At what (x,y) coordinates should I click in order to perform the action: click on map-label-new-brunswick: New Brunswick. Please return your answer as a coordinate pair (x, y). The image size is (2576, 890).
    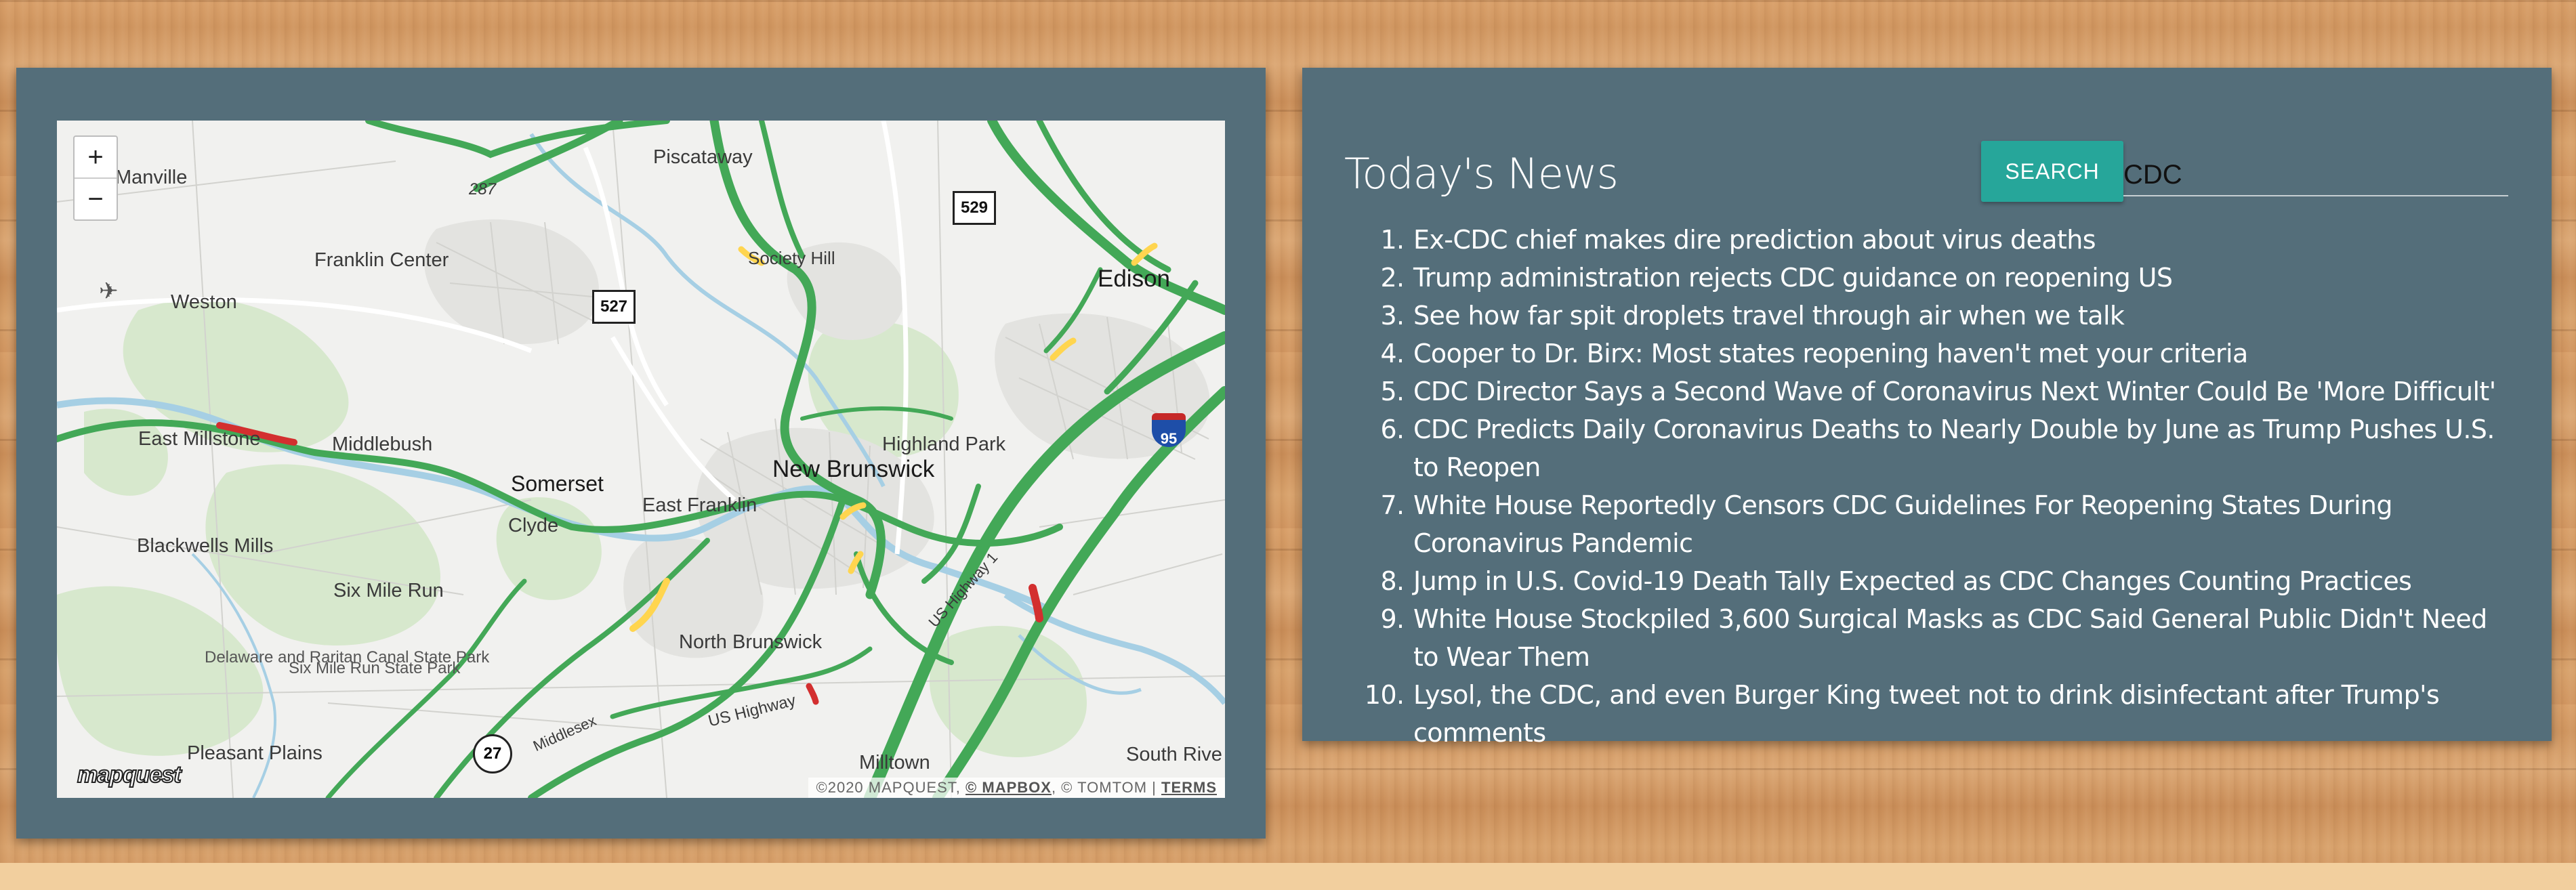
    Looking at the image, I should click on (853, 469).